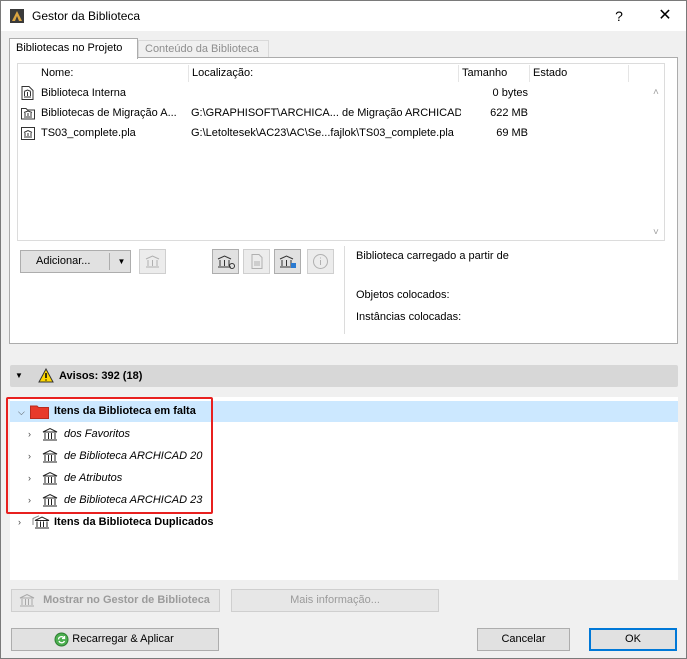 This screenshot has width=687, height=659. What do you see at coordinates (287, 261) in the screenshot?
I see `library-container-button` at bounding box center [287, 261].